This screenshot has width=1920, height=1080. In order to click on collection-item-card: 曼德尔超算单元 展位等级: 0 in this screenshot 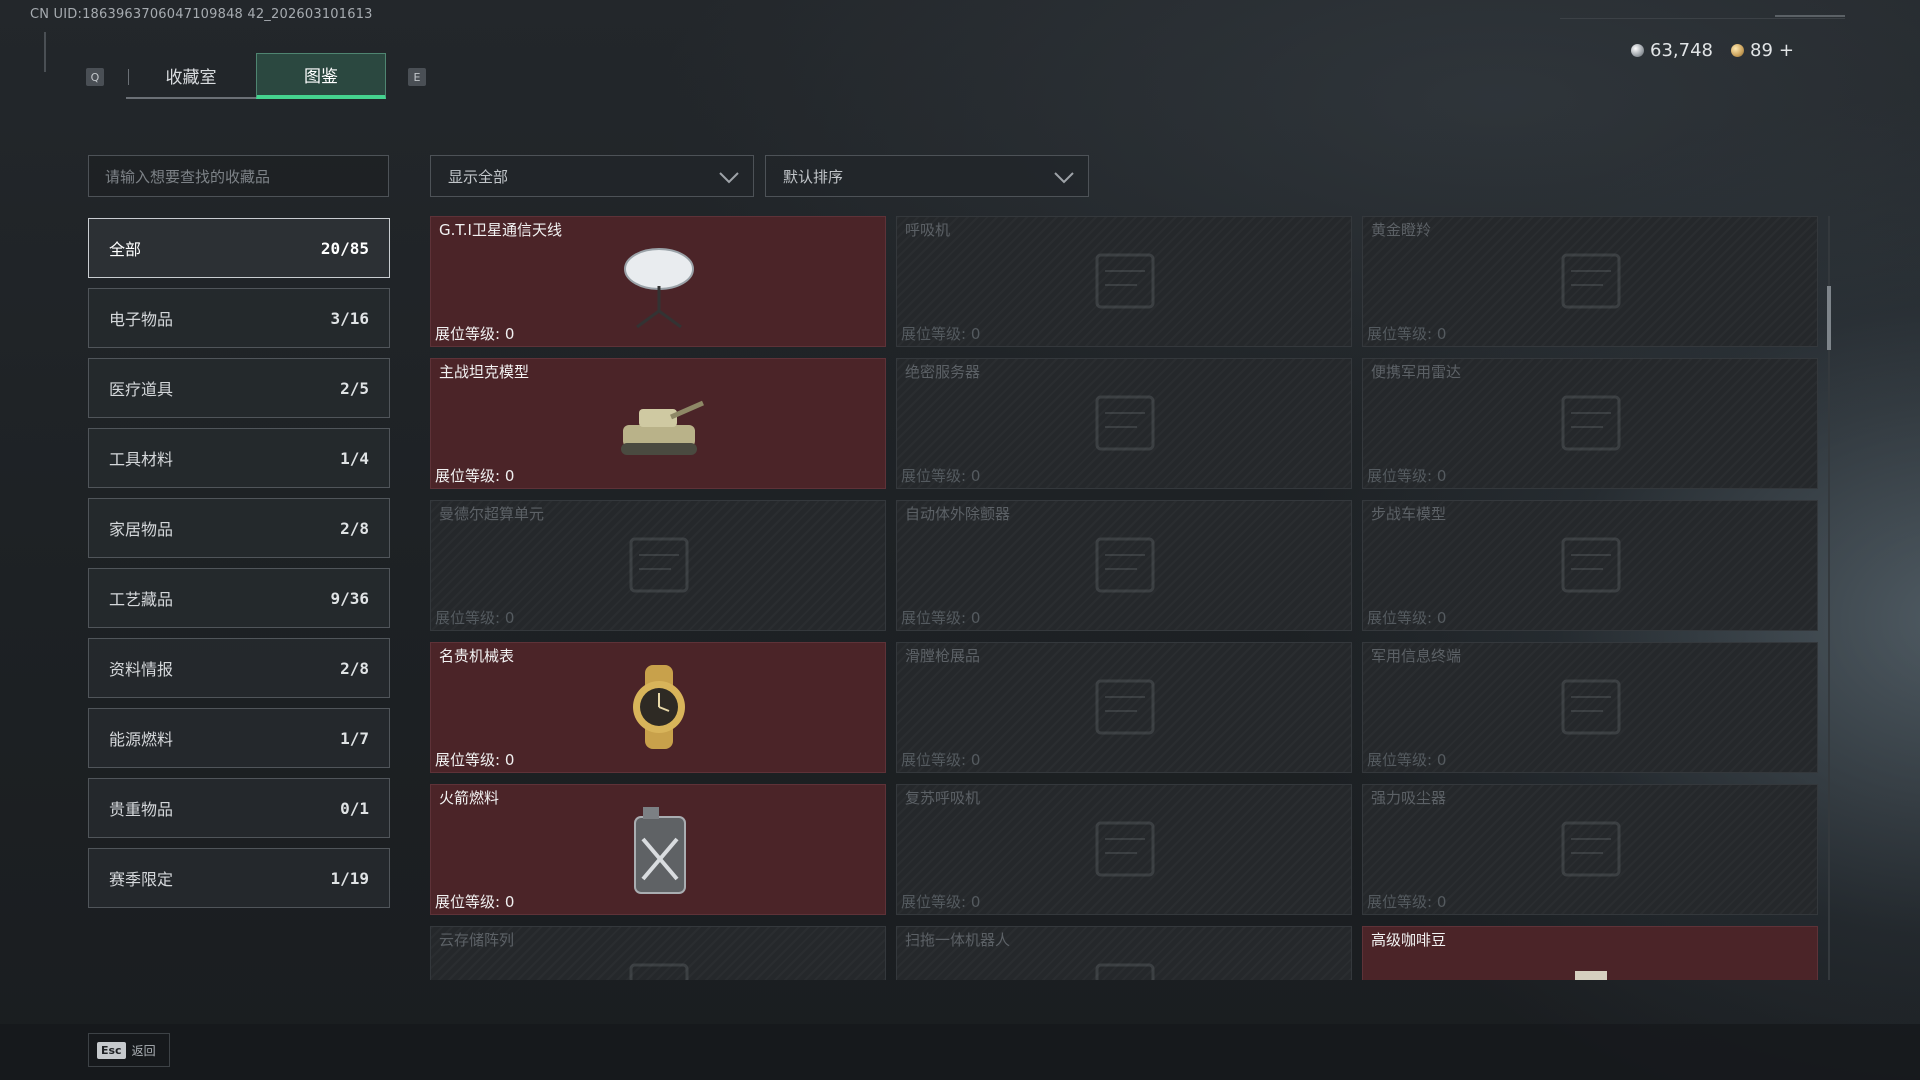, I will do `click(658, 565)`.